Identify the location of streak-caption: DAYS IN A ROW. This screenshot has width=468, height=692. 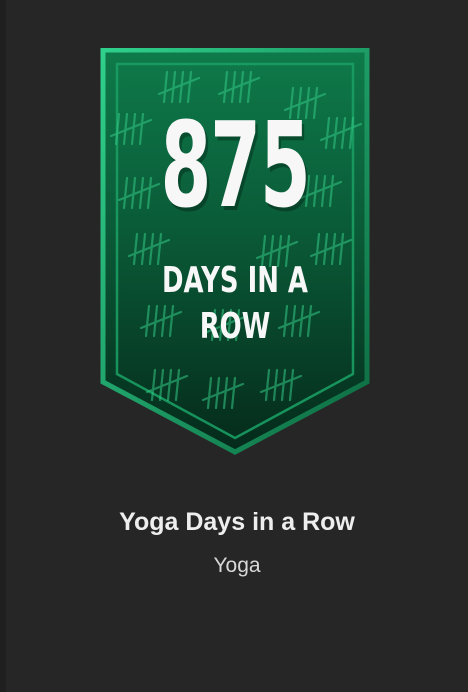
(235, 303).